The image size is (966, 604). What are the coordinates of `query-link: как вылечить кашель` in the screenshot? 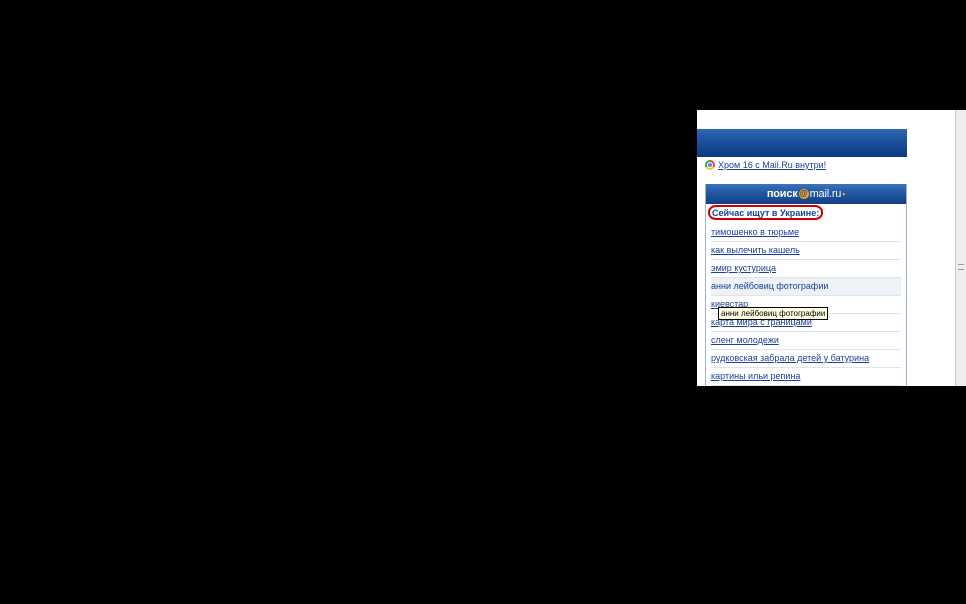 It's located at (755, 250).